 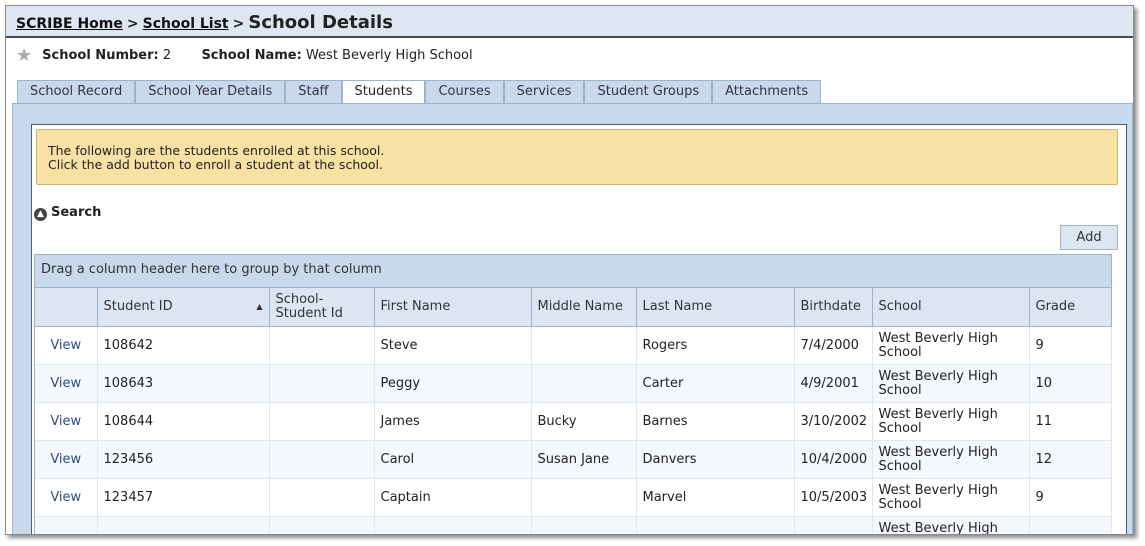 I want to click on cell-grade: 10, so click(x=1070, y=383).